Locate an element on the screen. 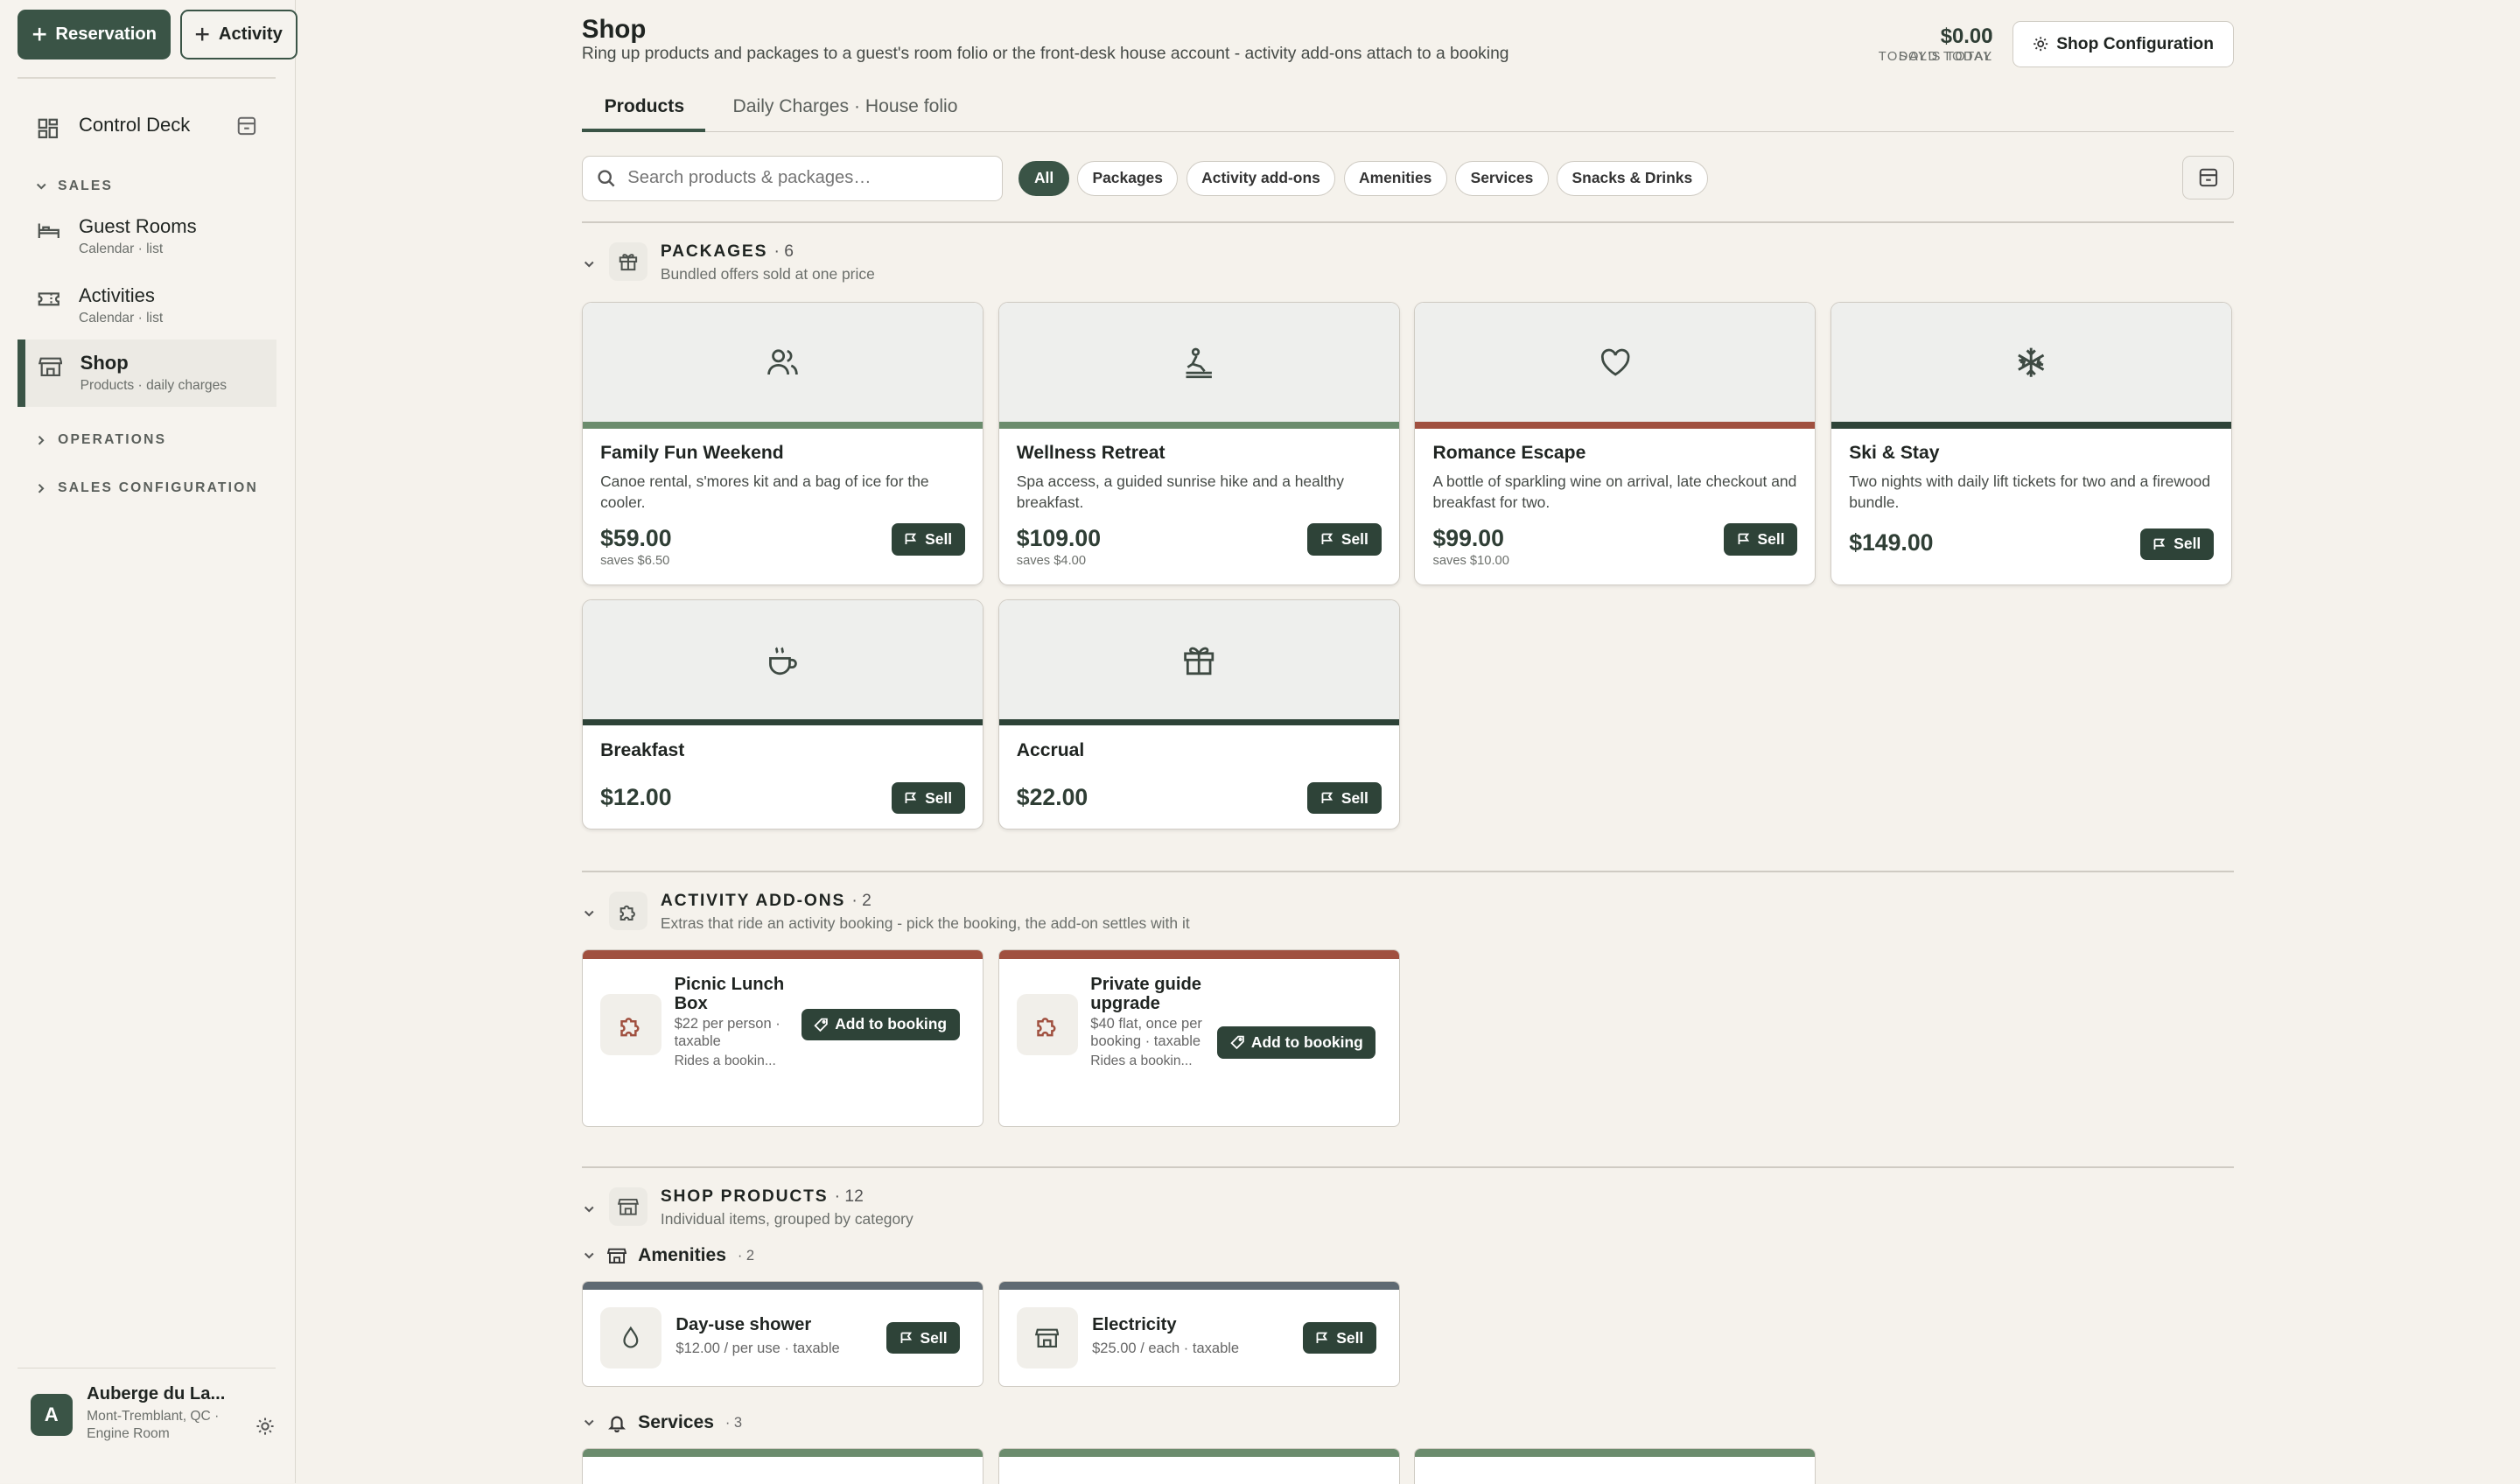  package-price: $59.00 is located at coordinates (636, 537).